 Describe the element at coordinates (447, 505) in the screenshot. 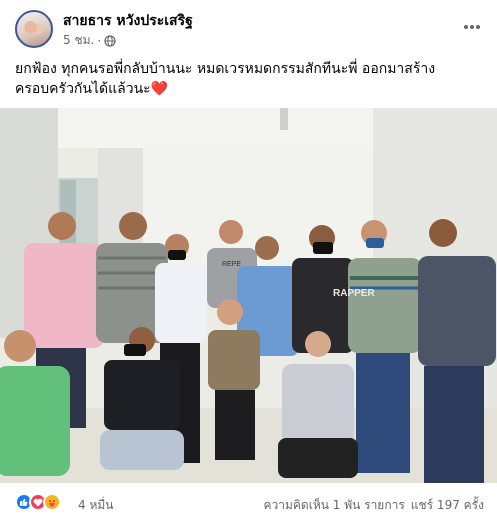

I see `share-count: แชร์ 197 ครั้ง` at that location.